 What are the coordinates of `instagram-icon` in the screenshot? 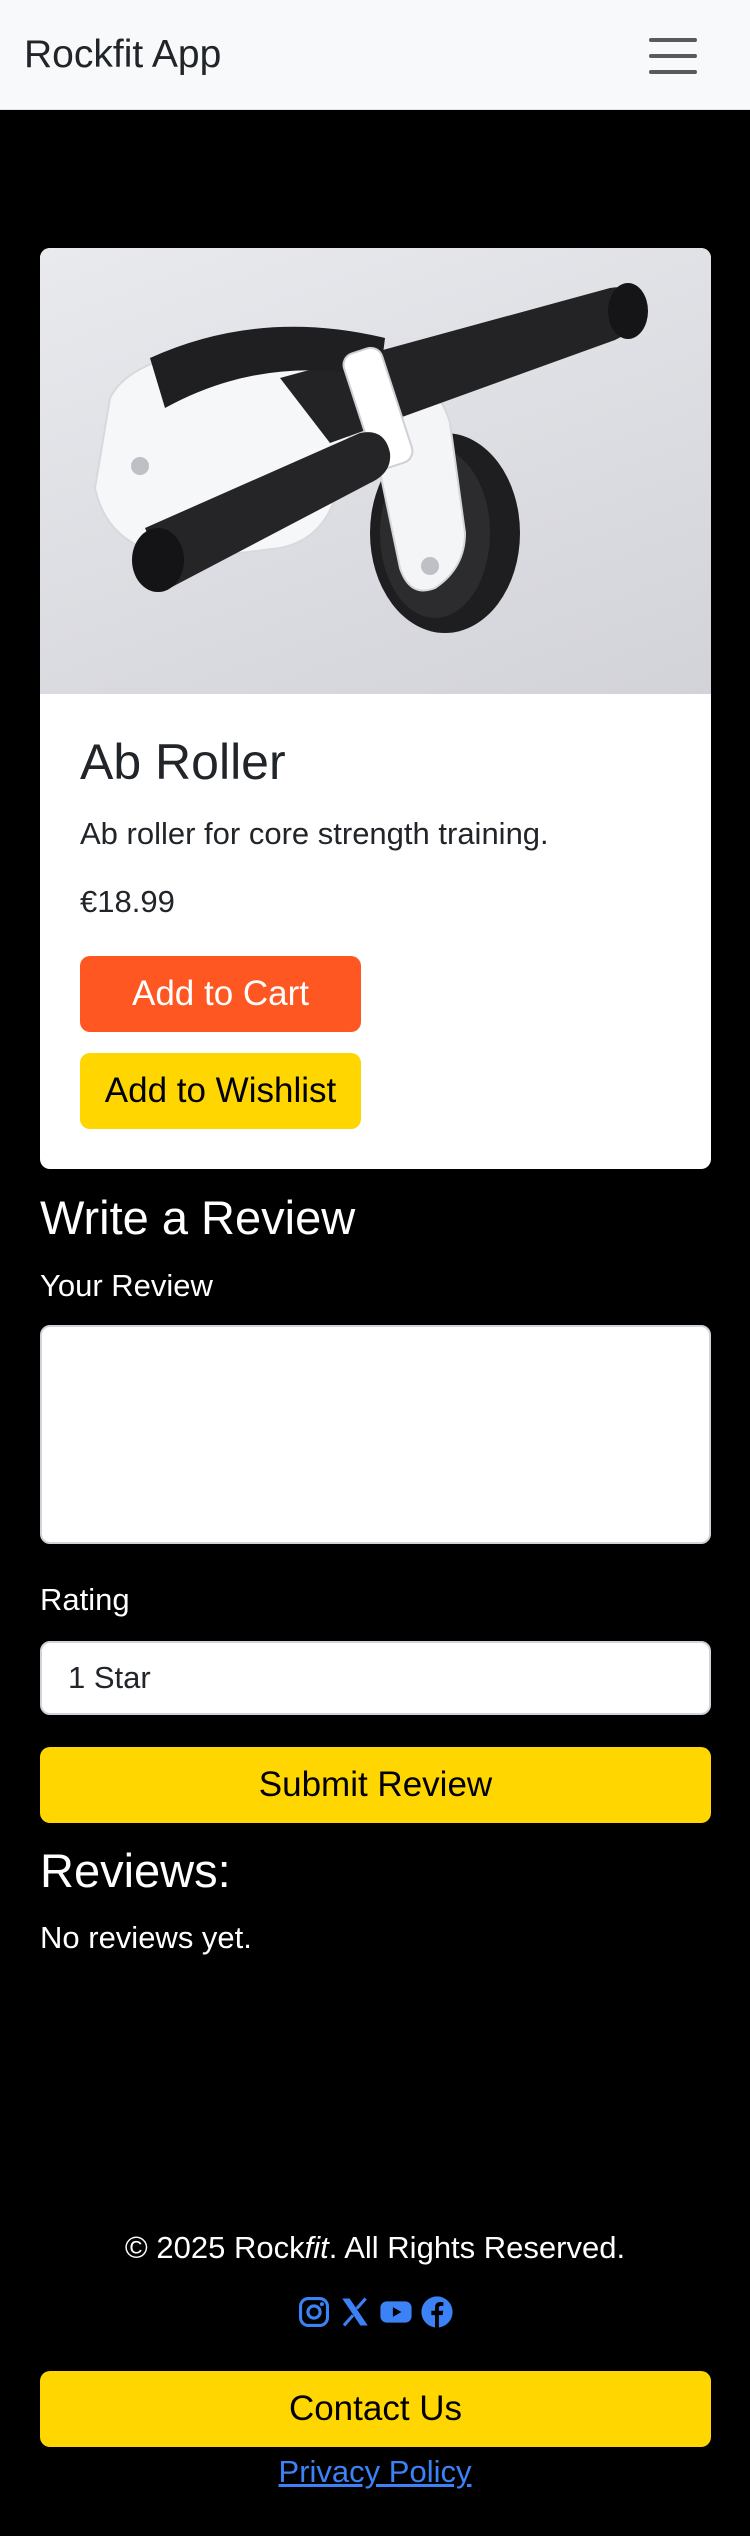 It's located at (314, 2312).